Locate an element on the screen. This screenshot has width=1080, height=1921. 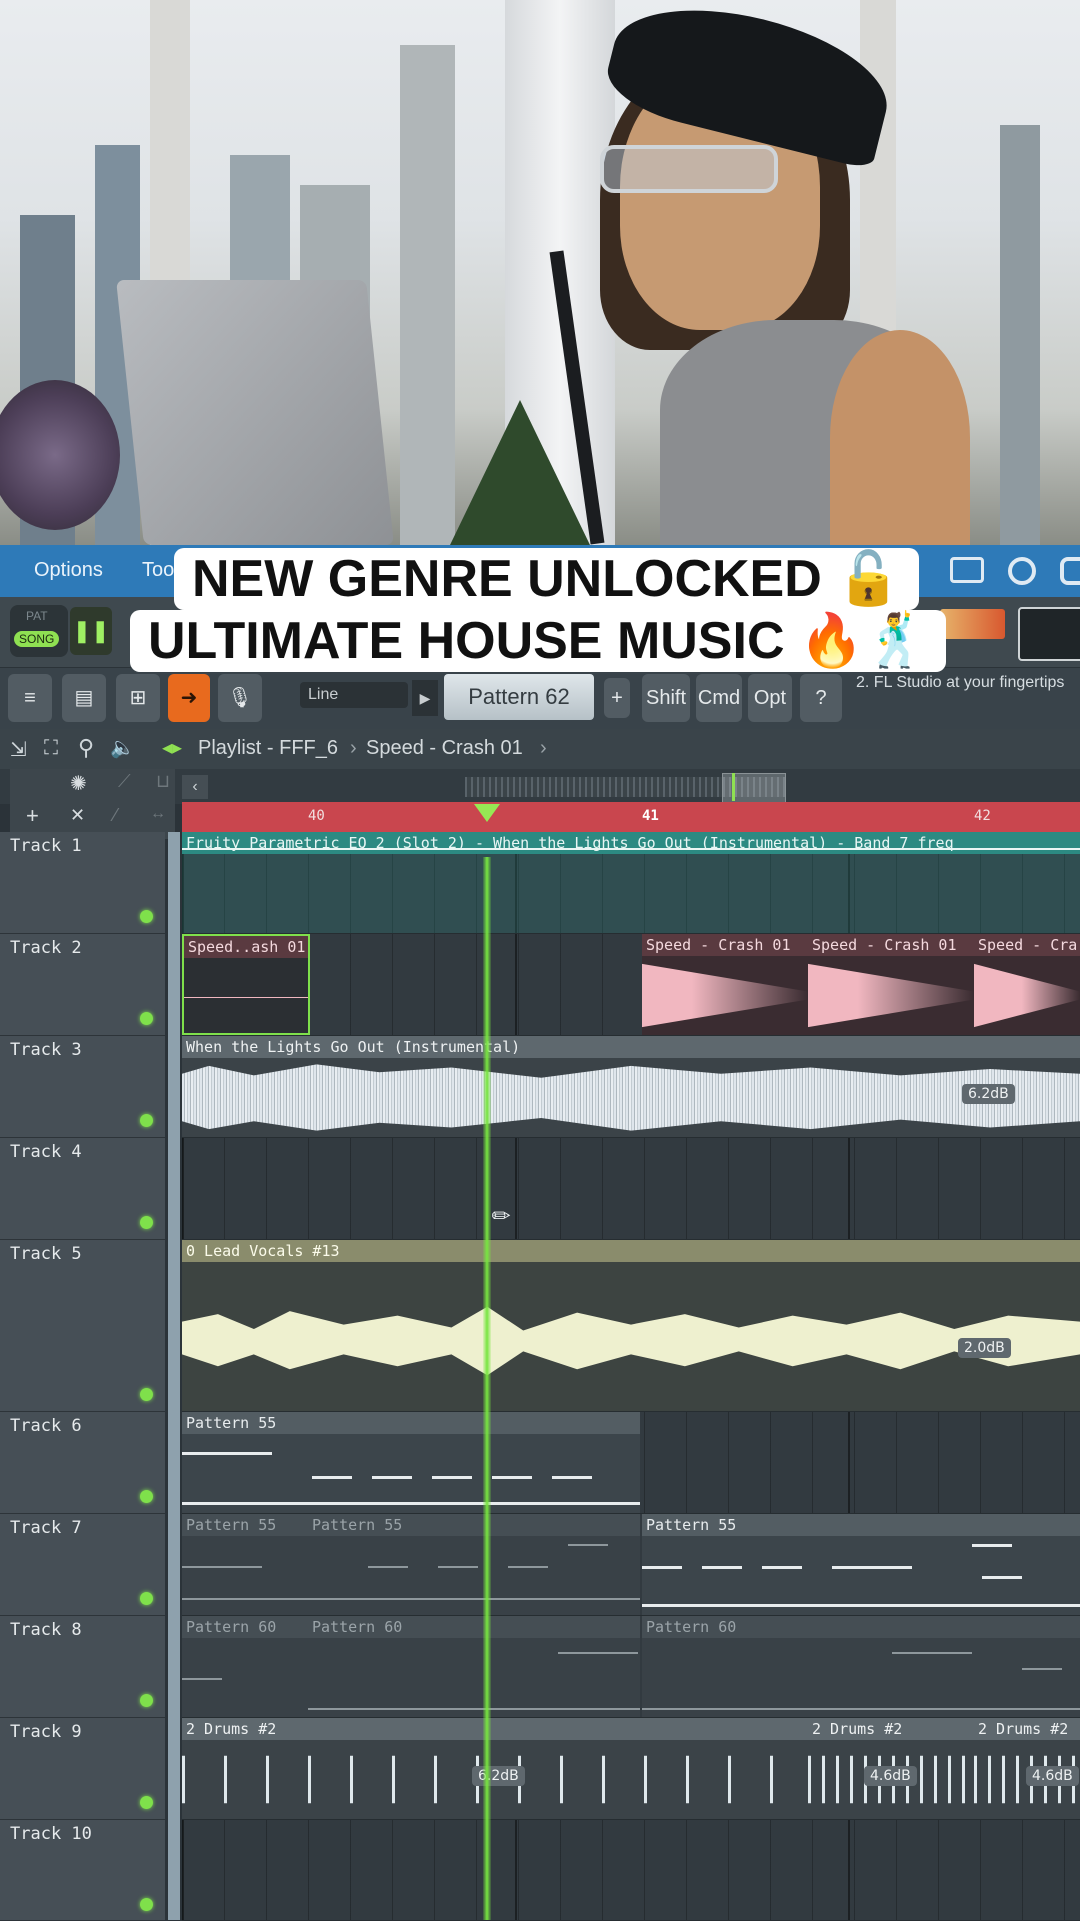
bar-ruler: 40 41 42 is located at coordinates (631, 817).